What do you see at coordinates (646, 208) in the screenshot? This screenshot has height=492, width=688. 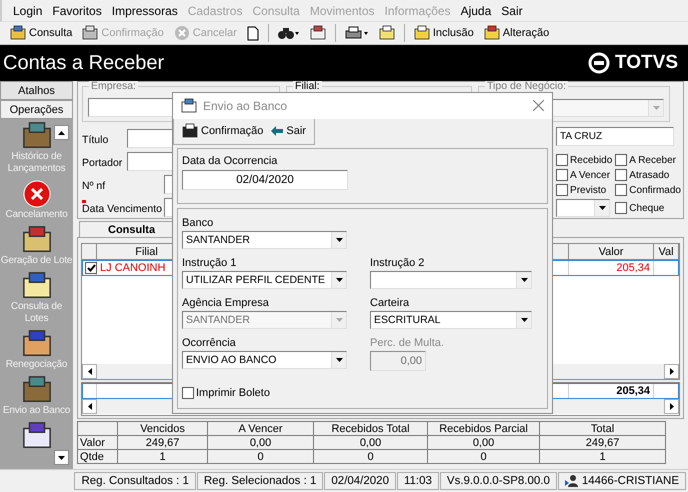 I see `checkbox-label: Cheque` at bounding box center [646, 208].